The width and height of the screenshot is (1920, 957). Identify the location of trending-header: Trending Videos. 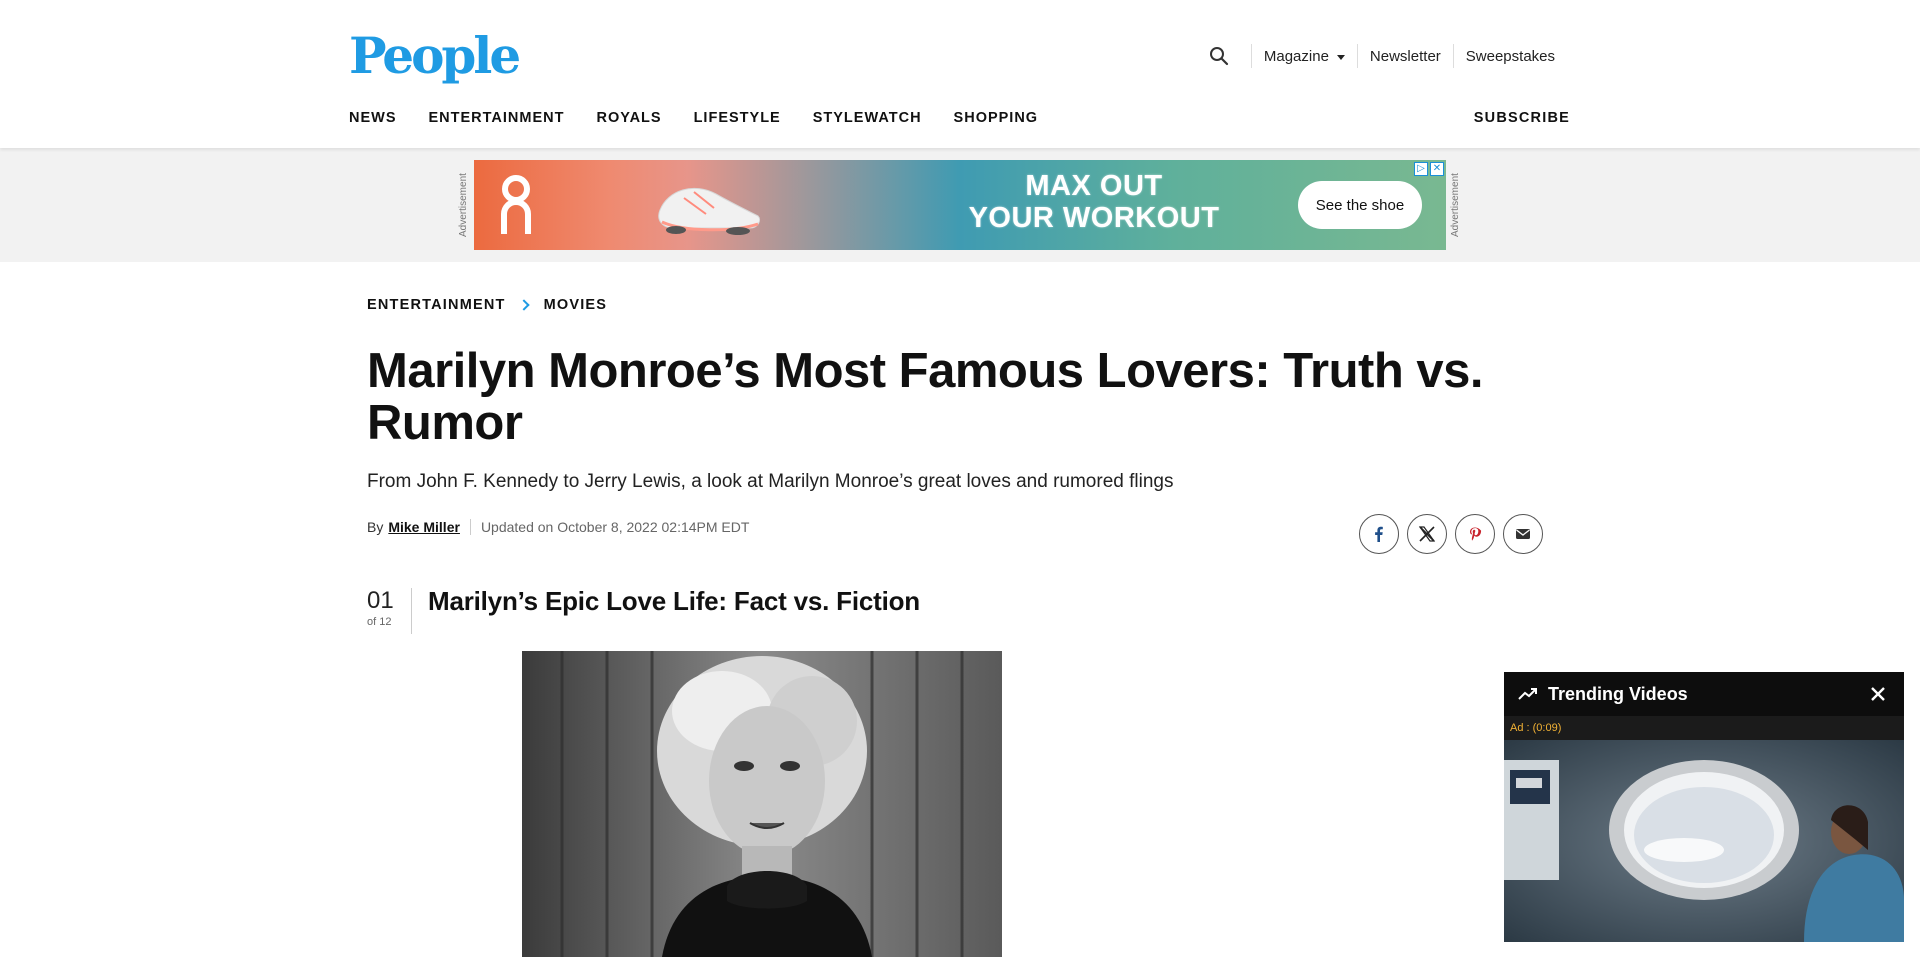
(1704, 694).